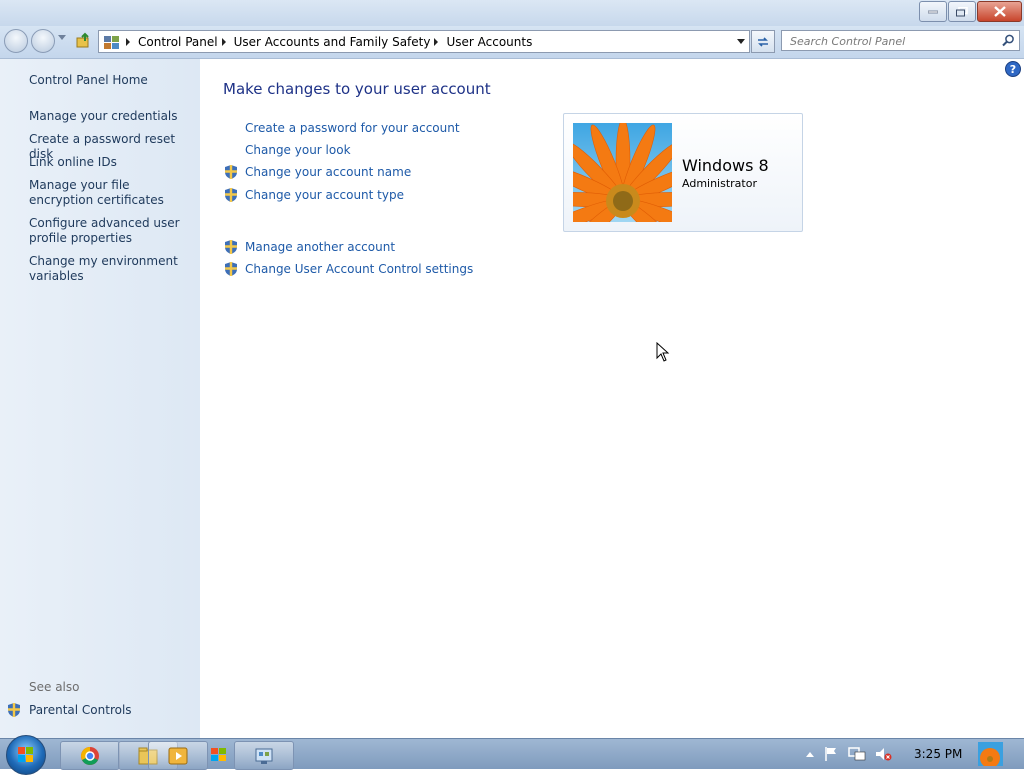 The height and width of the screenshot is (777, 1024). I want to click on sidebar-item-manage-credentials: Manage your credentials, so click(109, 116).